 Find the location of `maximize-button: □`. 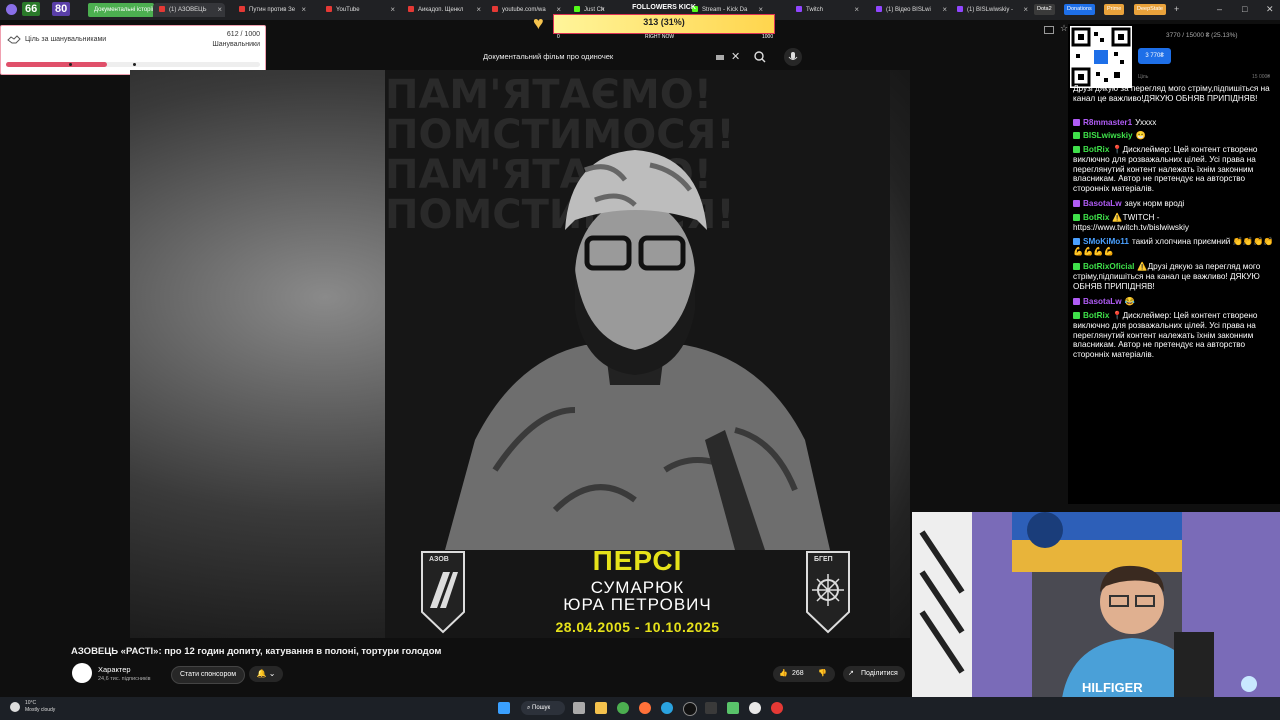

maximize-button: □ is located at coordinates (1244, 9).